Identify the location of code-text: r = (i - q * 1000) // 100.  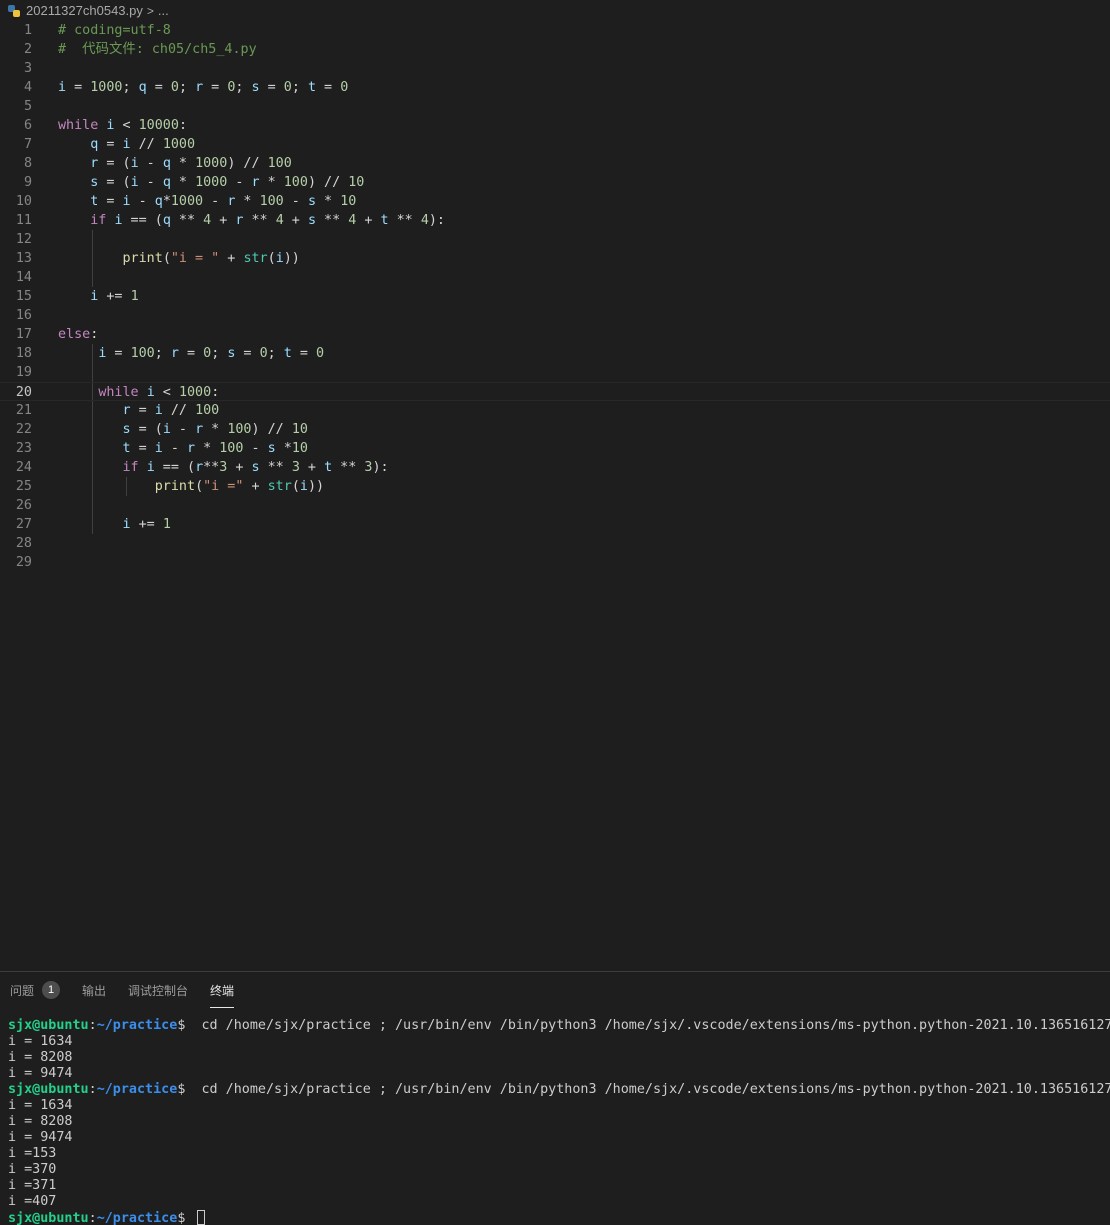
(175, 163).